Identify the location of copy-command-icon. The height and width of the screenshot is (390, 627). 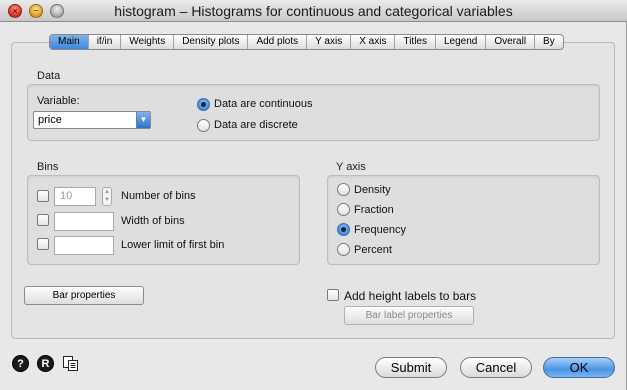
(70, 363).